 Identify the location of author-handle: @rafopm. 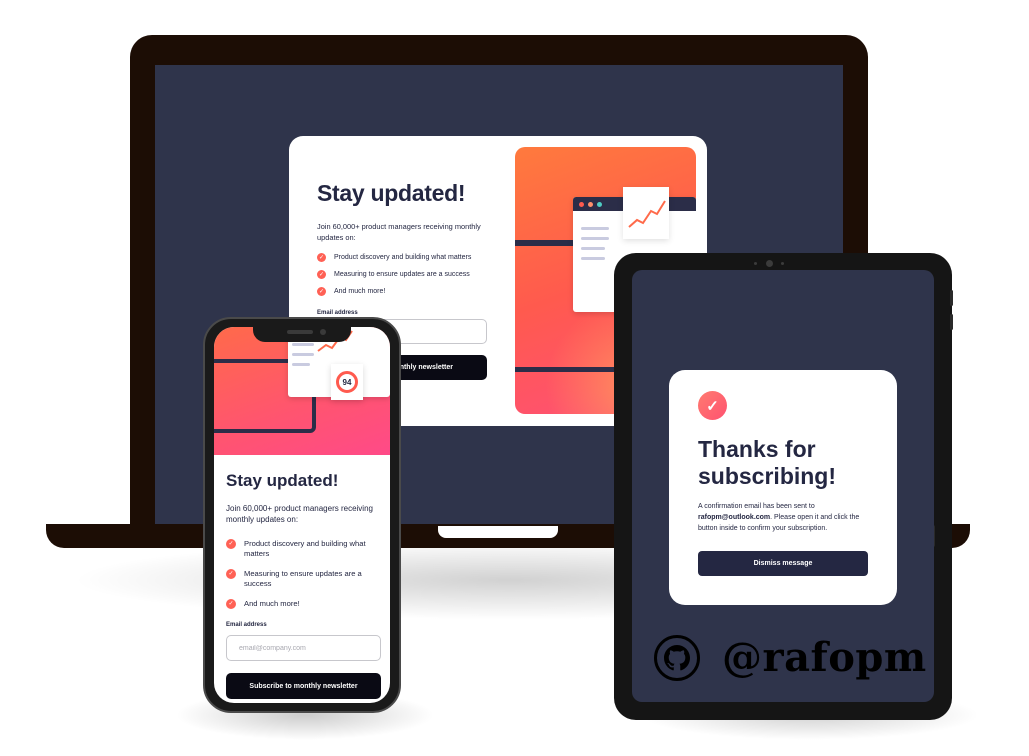
(790, 657).